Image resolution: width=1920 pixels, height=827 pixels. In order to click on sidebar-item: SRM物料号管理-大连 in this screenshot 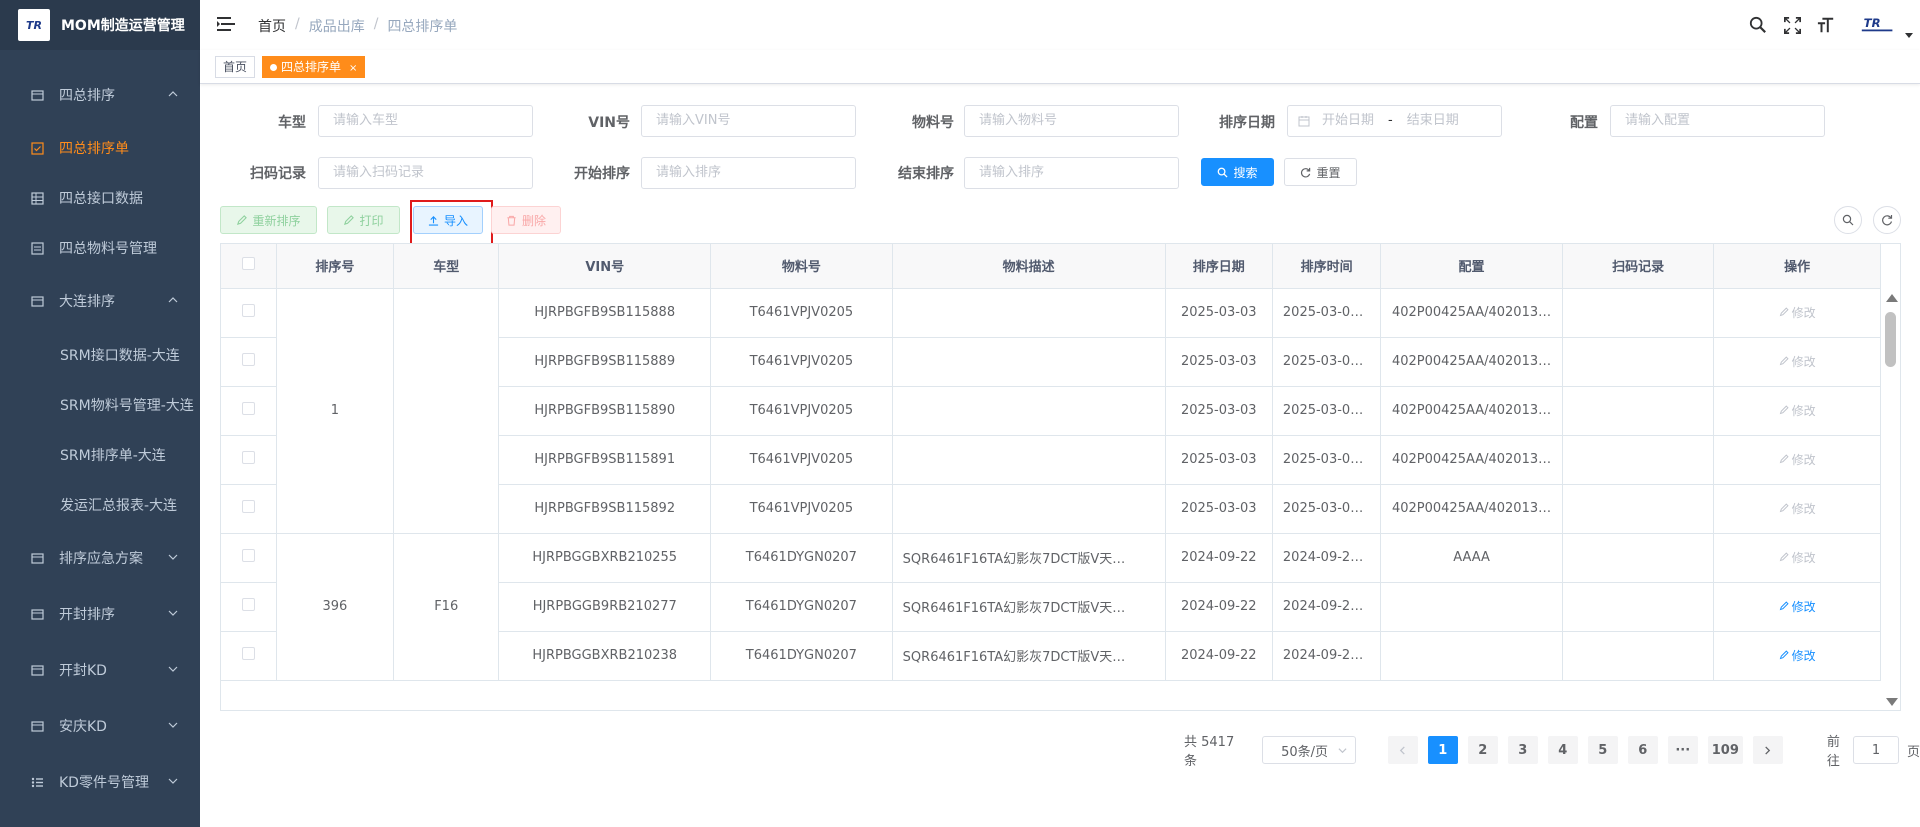, I will do `click(100, 405)`.